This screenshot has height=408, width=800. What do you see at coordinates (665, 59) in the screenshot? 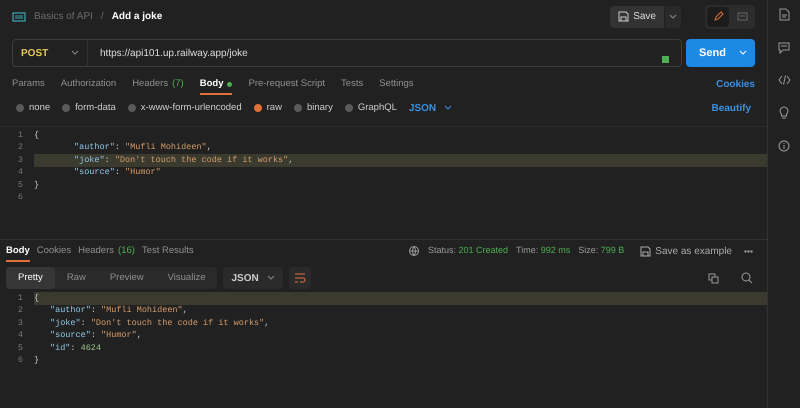
I see `status-indicator-icon` at bounding box center [665, 59].